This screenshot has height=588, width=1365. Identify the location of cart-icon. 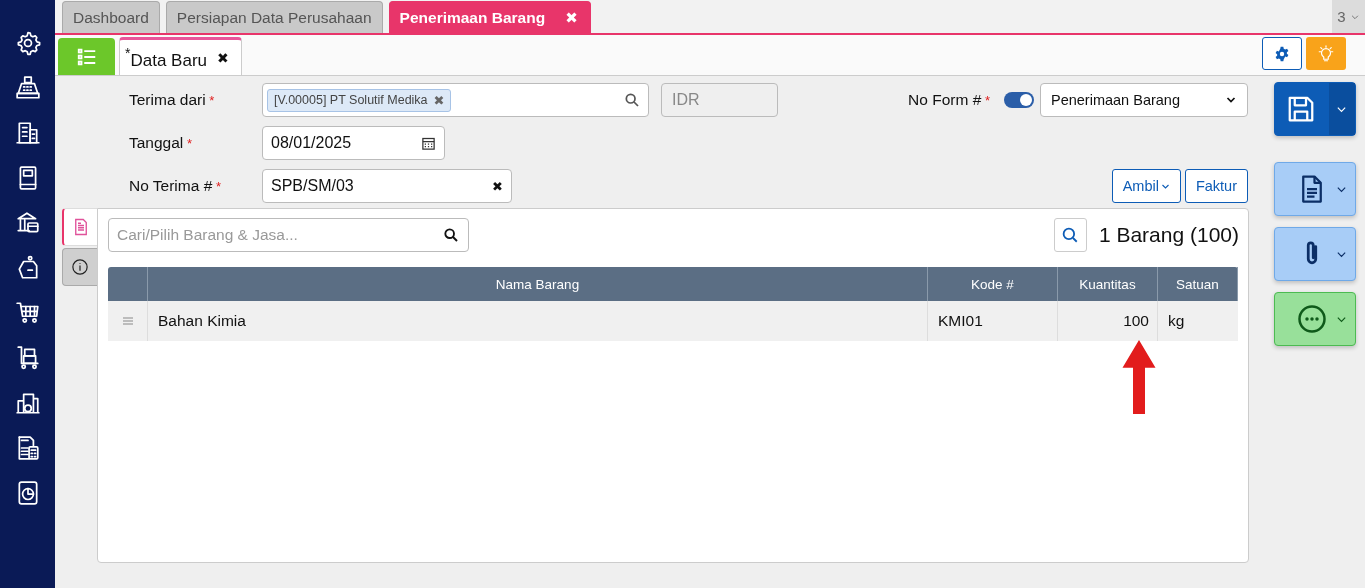
(27, 313).